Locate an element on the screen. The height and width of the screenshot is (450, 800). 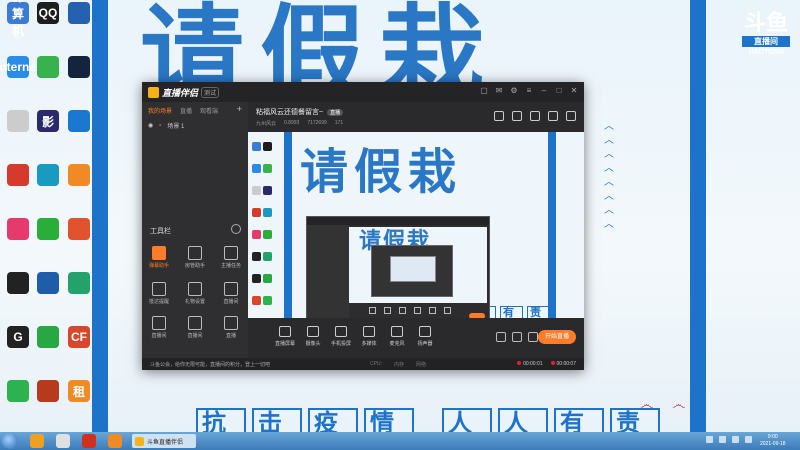
desktop-icon: 影 is located at coordinates (48, 121).